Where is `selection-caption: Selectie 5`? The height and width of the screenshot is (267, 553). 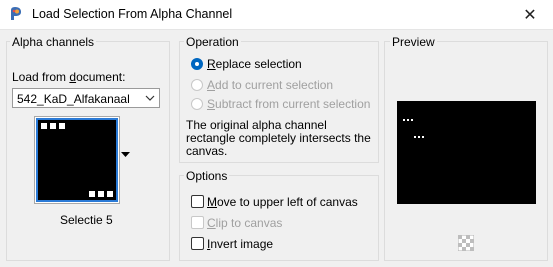 selection-caption: Selectie 5 is located at coordinates (86, 220).